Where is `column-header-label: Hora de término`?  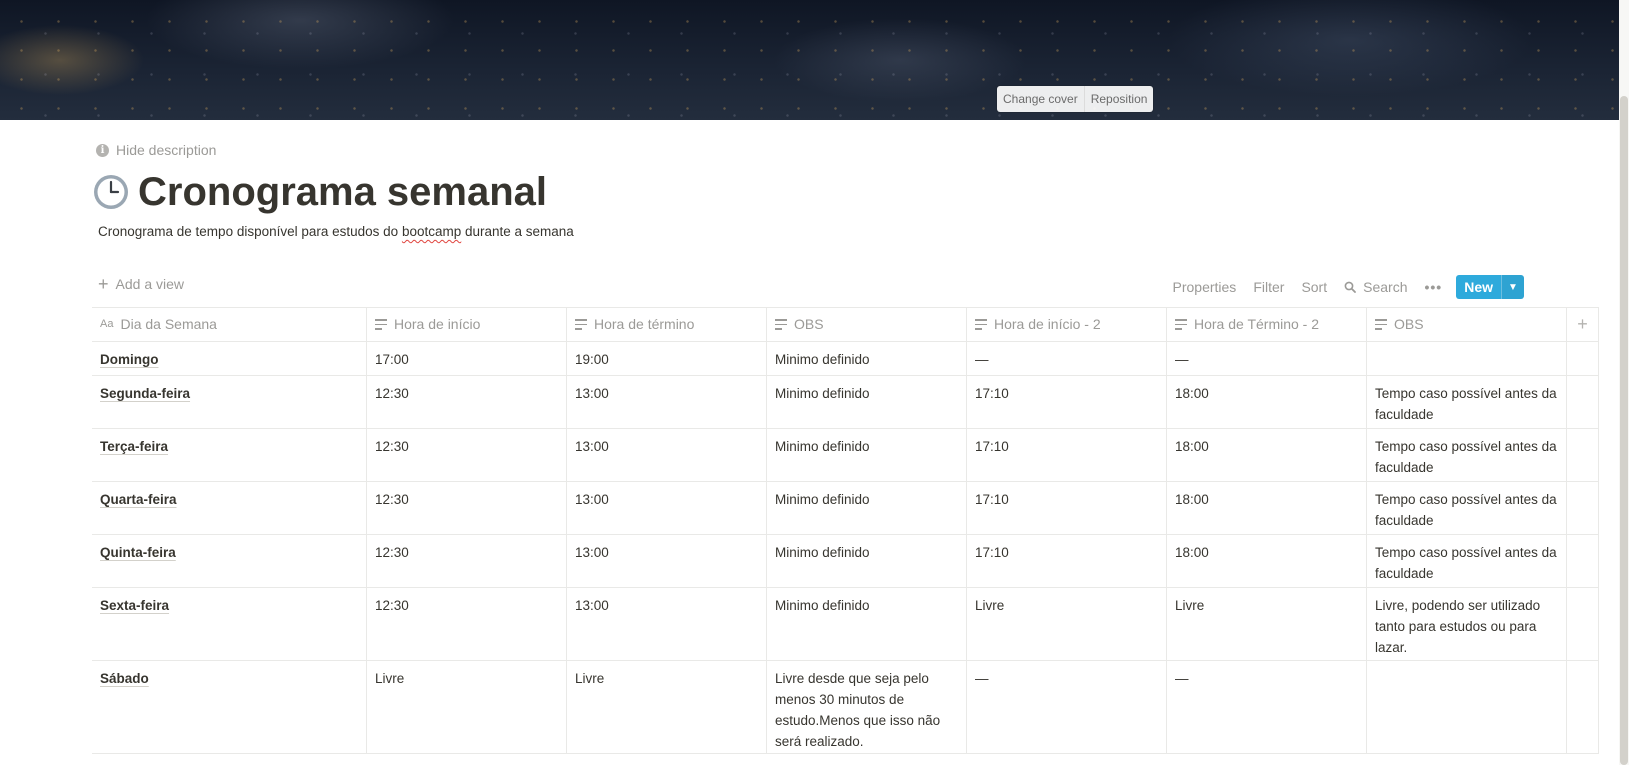 column-header-label: Hora de término is located at coordinates (644, 324).